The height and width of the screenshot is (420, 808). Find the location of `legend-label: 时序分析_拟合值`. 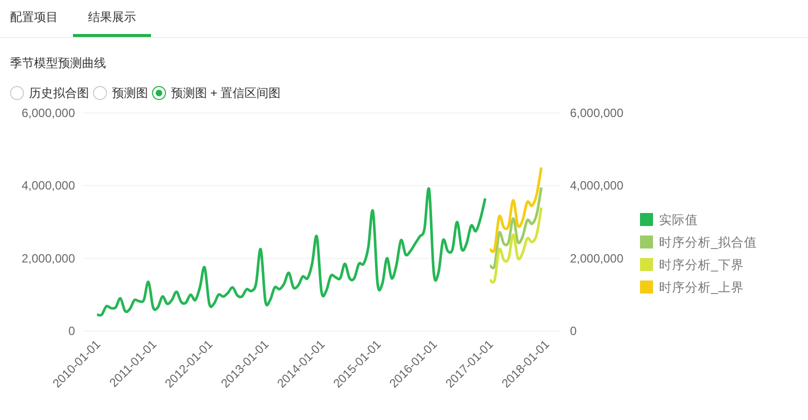

legend-label: 时序分析_拟合值 is located at coordinates (708, 243).